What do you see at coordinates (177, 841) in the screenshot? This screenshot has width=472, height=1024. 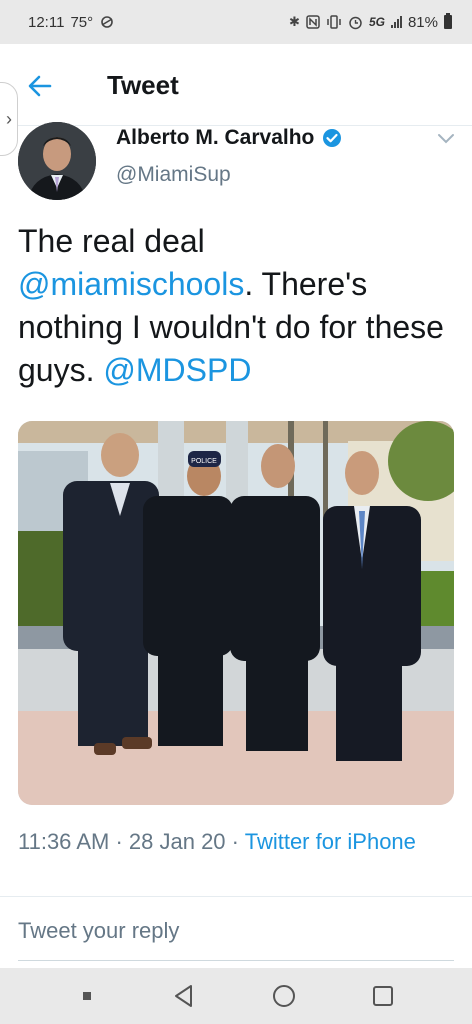 I see `tweet-date: 28 Jan 20` at bounding box center [177, 841].